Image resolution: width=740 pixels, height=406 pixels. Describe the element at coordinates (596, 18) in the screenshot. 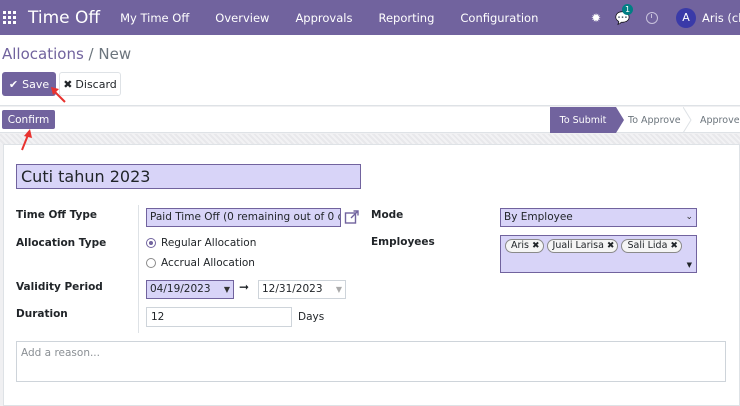

I see `bug-icon: ✹` at that location.